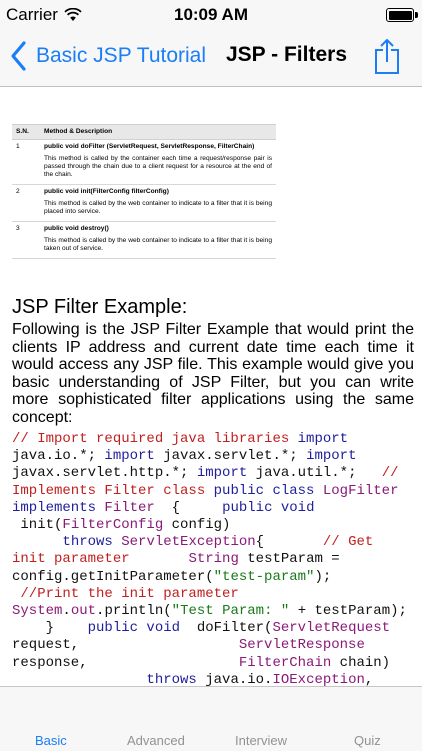 The image size is (422, 751). What do you see at coordinates (125, 662) in the screenshot?
I see `code-token: response,` at bounding box center [125, 662].